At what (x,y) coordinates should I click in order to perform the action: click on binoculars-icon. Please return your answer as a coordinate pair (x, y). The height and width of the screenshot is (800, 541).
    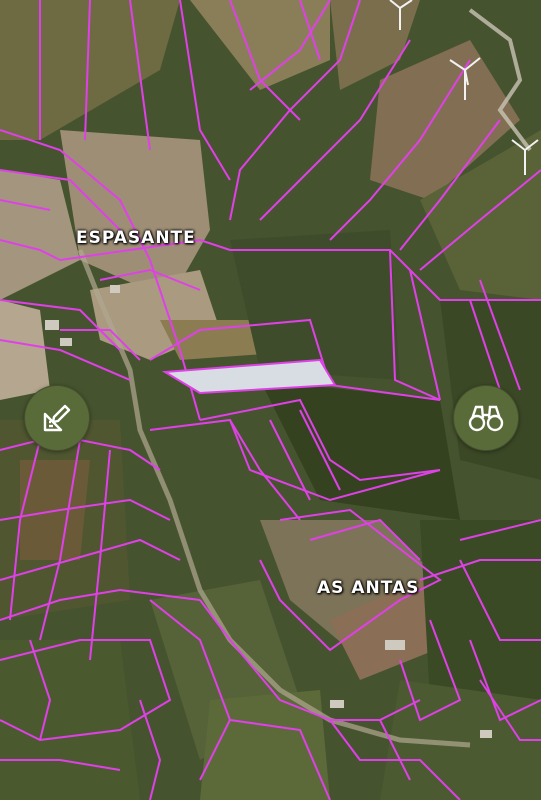
    Looking at the image, I should click on (486, 418).